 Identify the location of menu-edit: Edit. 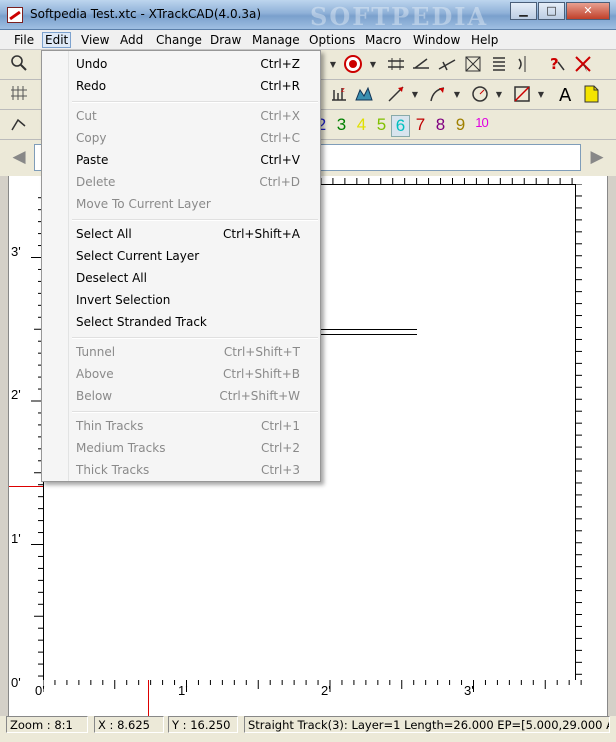
(57, 40).